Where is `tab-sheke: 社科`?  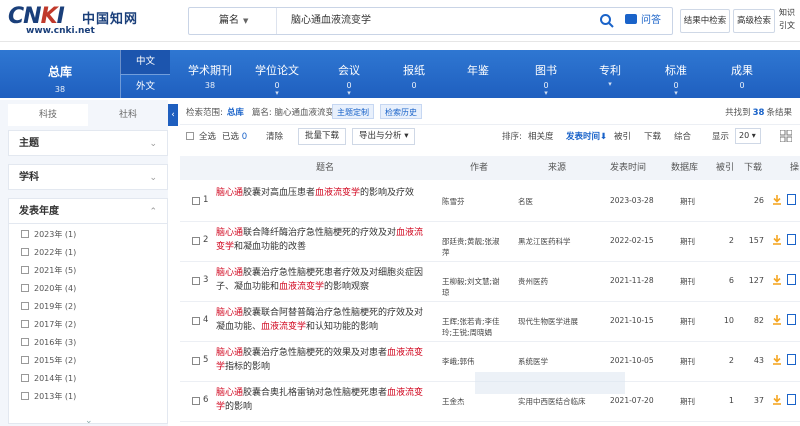 tab-sheke: 社科 is located at coordinates (128, 115).